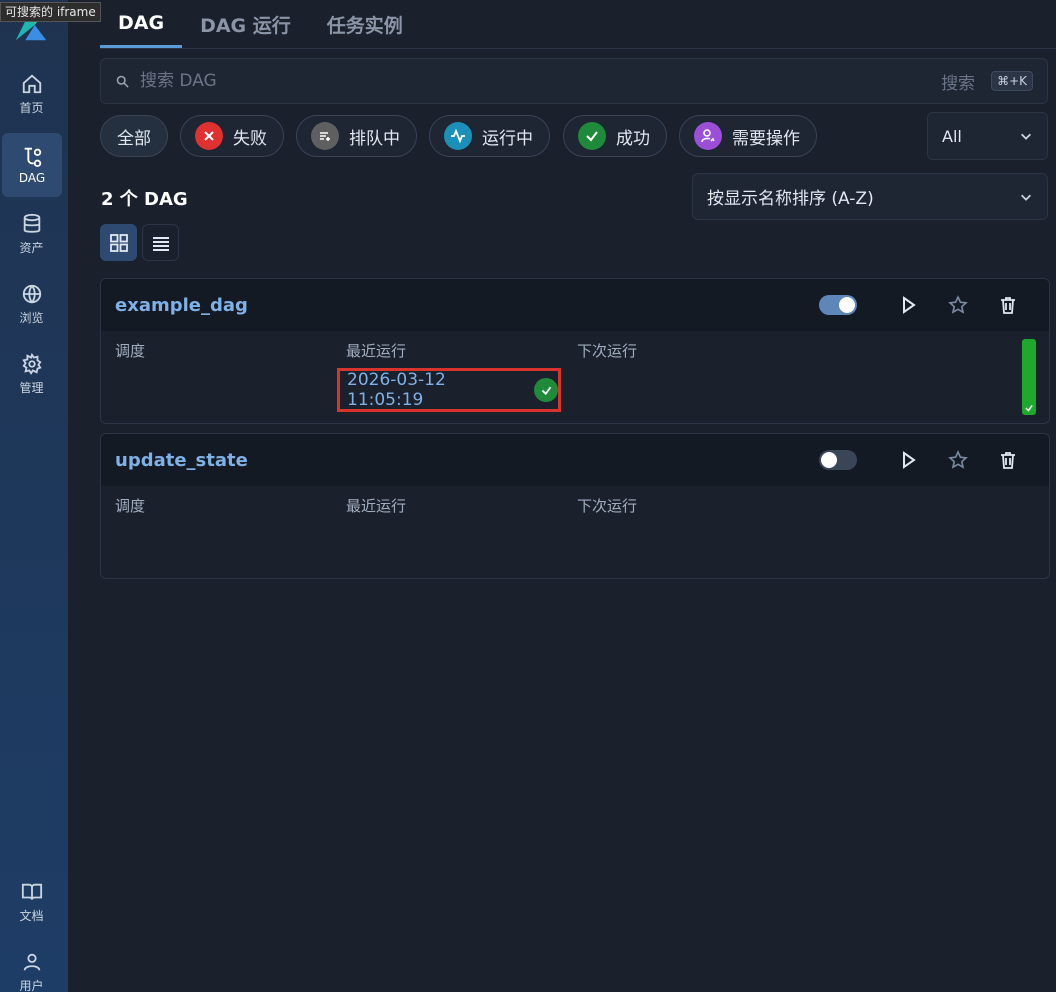  What do you see at coordinates (31, 891) in the screenshot?
I see `book-icon` at bounding box center [31, 891].